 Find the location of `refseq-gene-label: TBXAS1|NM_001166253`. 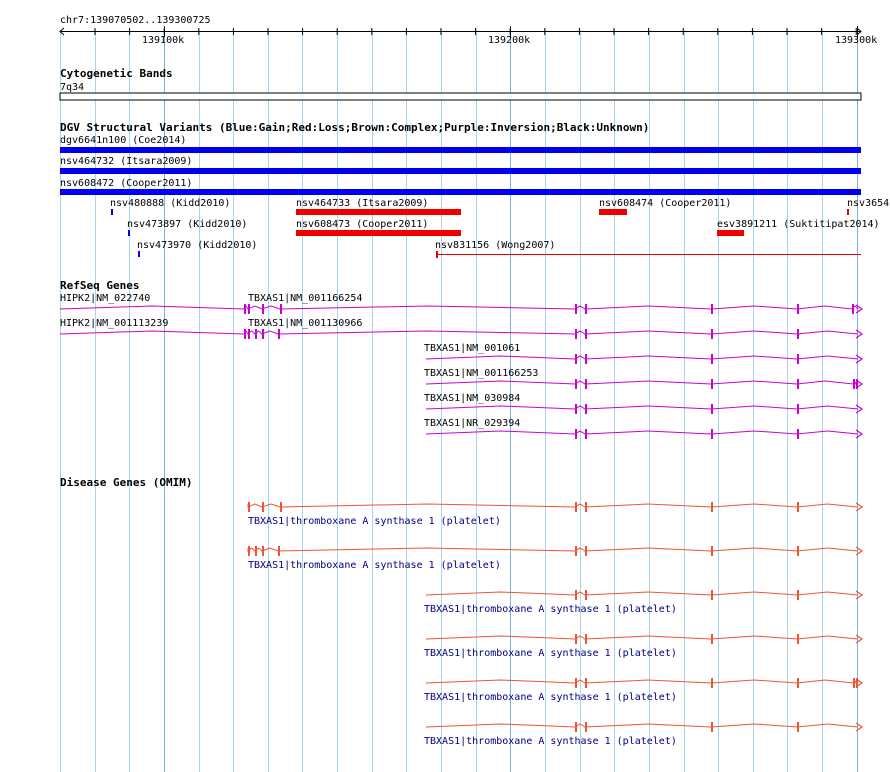

refseq-gene-label: TBXAS1|NM_001166253 is located at coordinates (481, 373).